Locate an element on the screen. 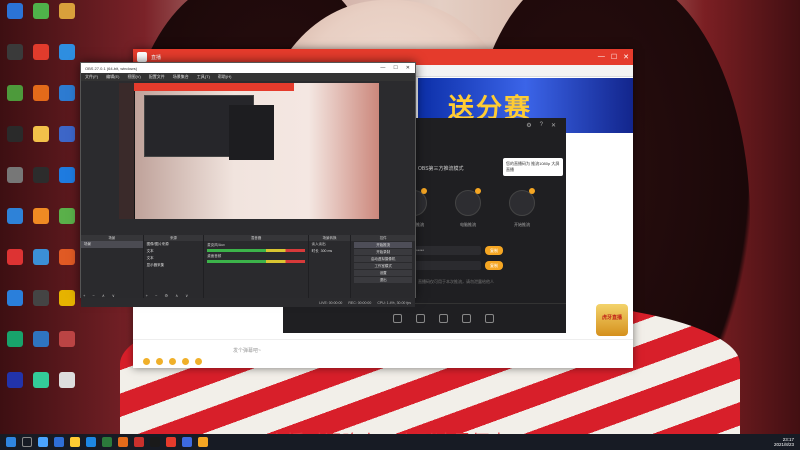 The width and height of the screenshot is (800, 450). system-clock: 23:17 2021/8/23 is located at coordinates (787, 442).